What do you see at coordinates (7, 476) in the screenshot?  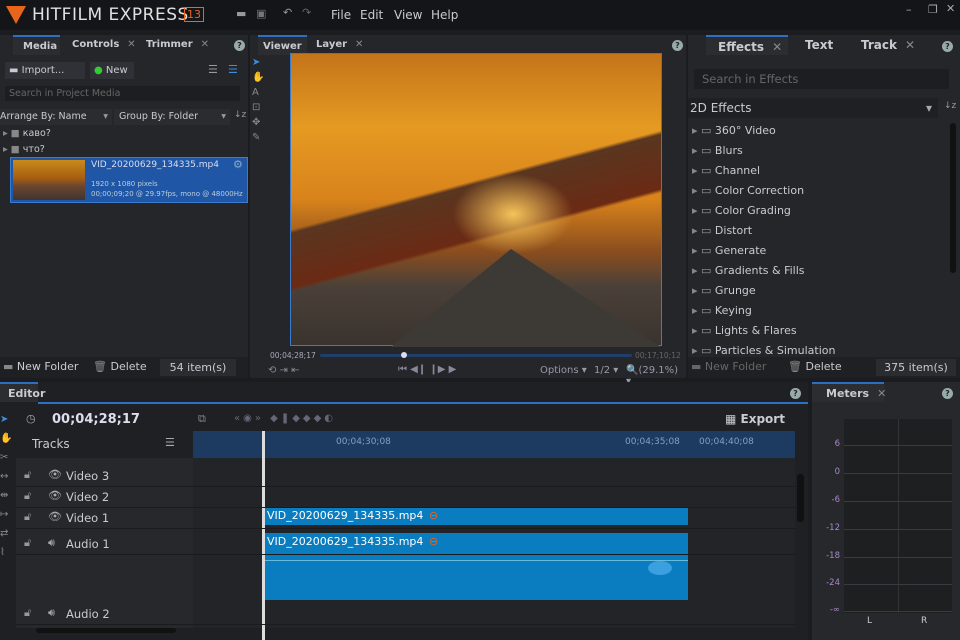 I see `slip-tool-icon: ↔` at bounding box center [7, 476].